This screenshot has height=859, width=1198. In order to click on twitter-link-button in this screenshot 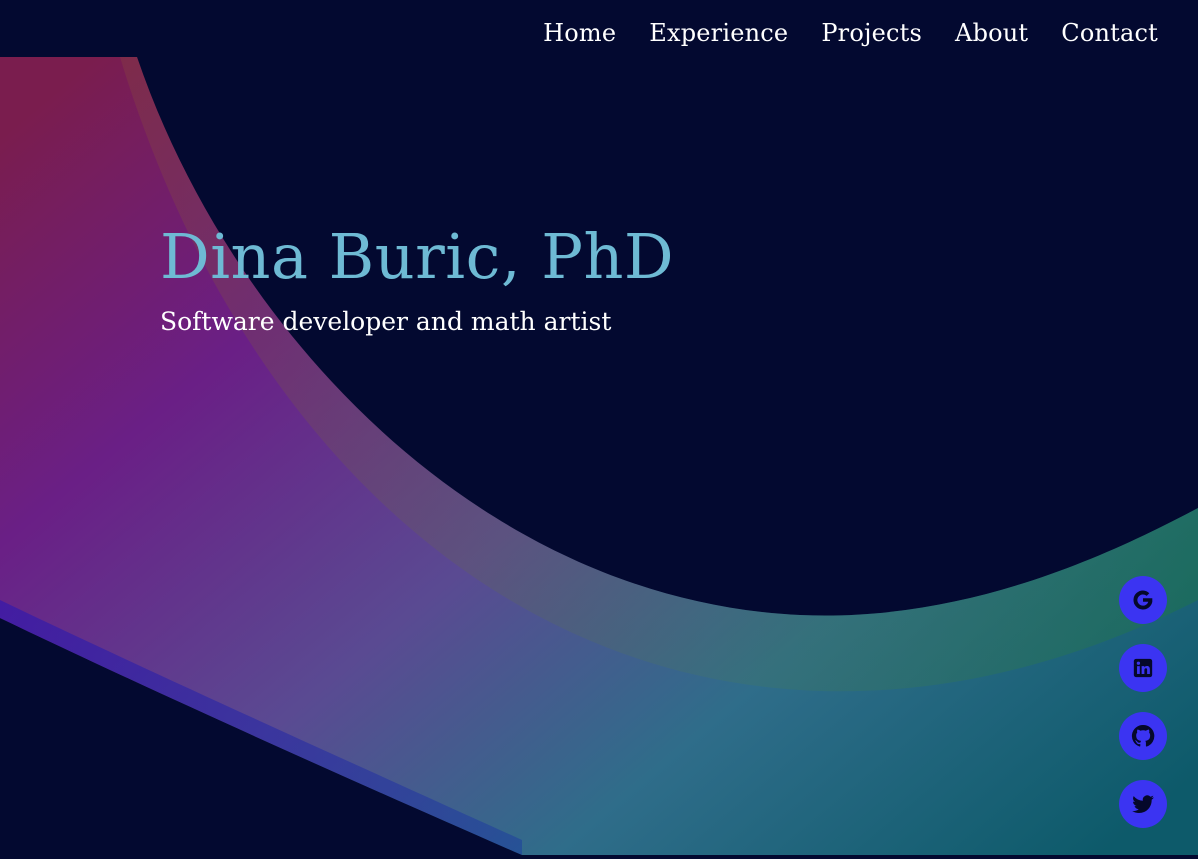, I will do `click(1143, 804)`.